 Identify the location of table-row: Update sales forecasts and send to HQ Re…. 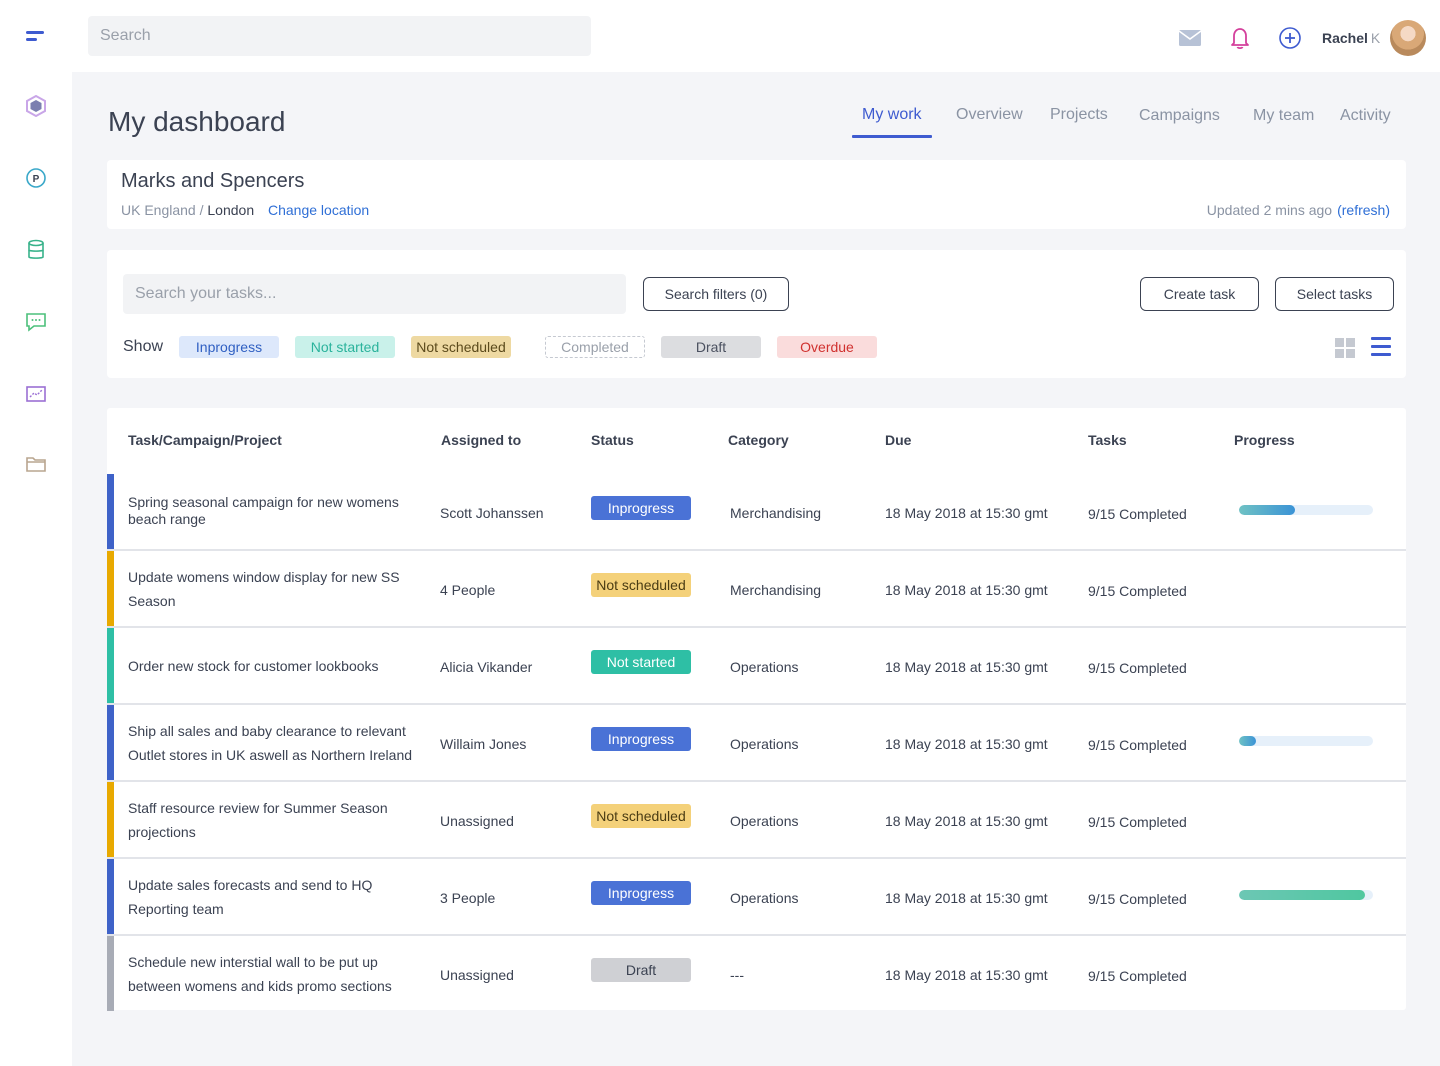
(756, 897).